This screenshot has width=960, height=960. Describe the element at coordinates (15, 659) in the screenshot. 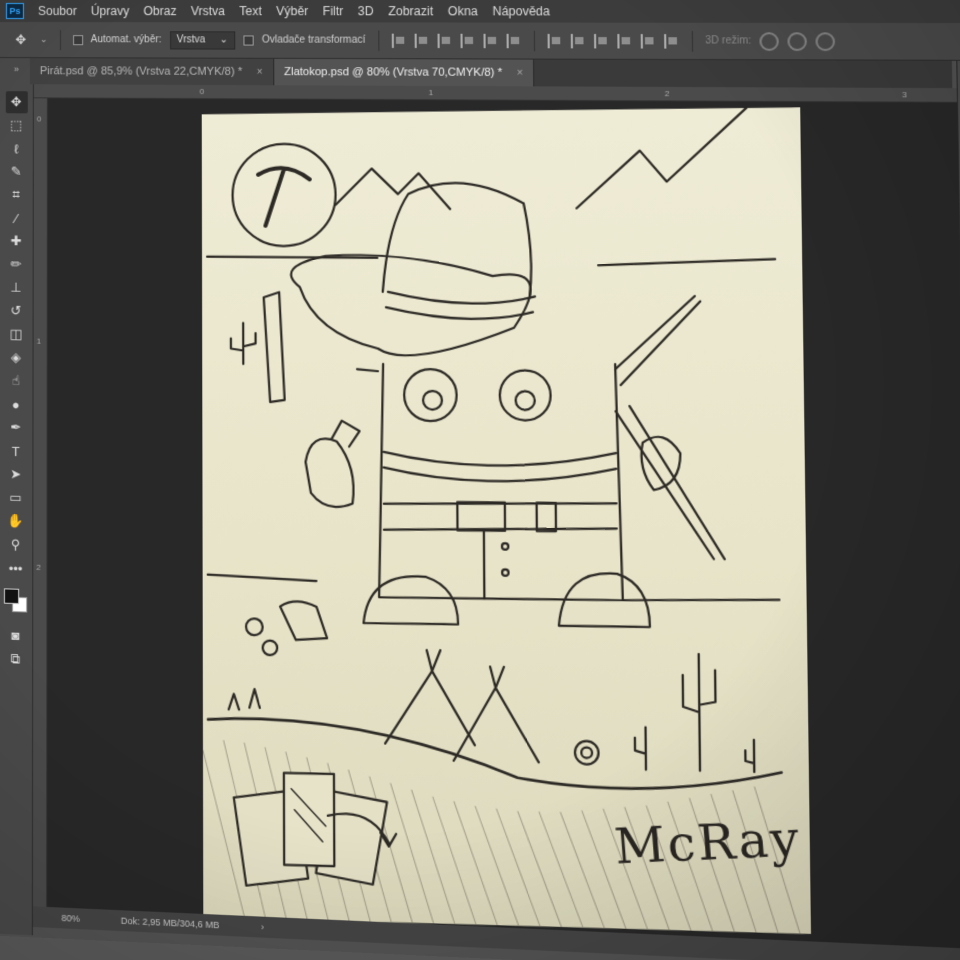

I see `screen-mode-icon: ⧉` at that location.